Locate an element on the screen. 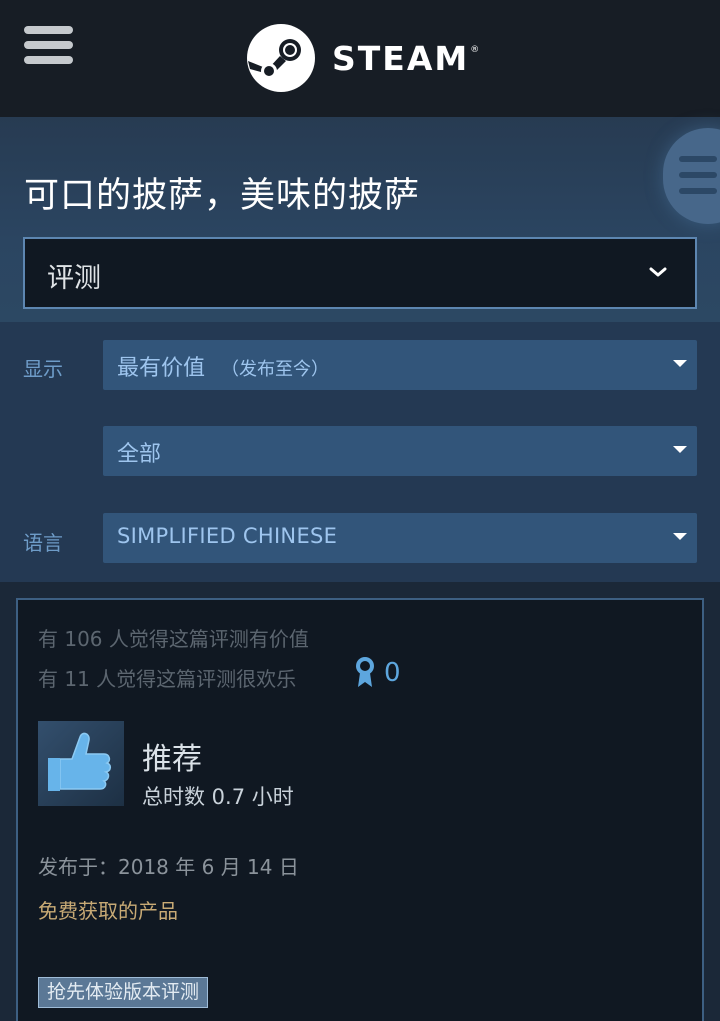 The image size is (720, 1021). show-label: 显示 is located at coordinates (43, 369).